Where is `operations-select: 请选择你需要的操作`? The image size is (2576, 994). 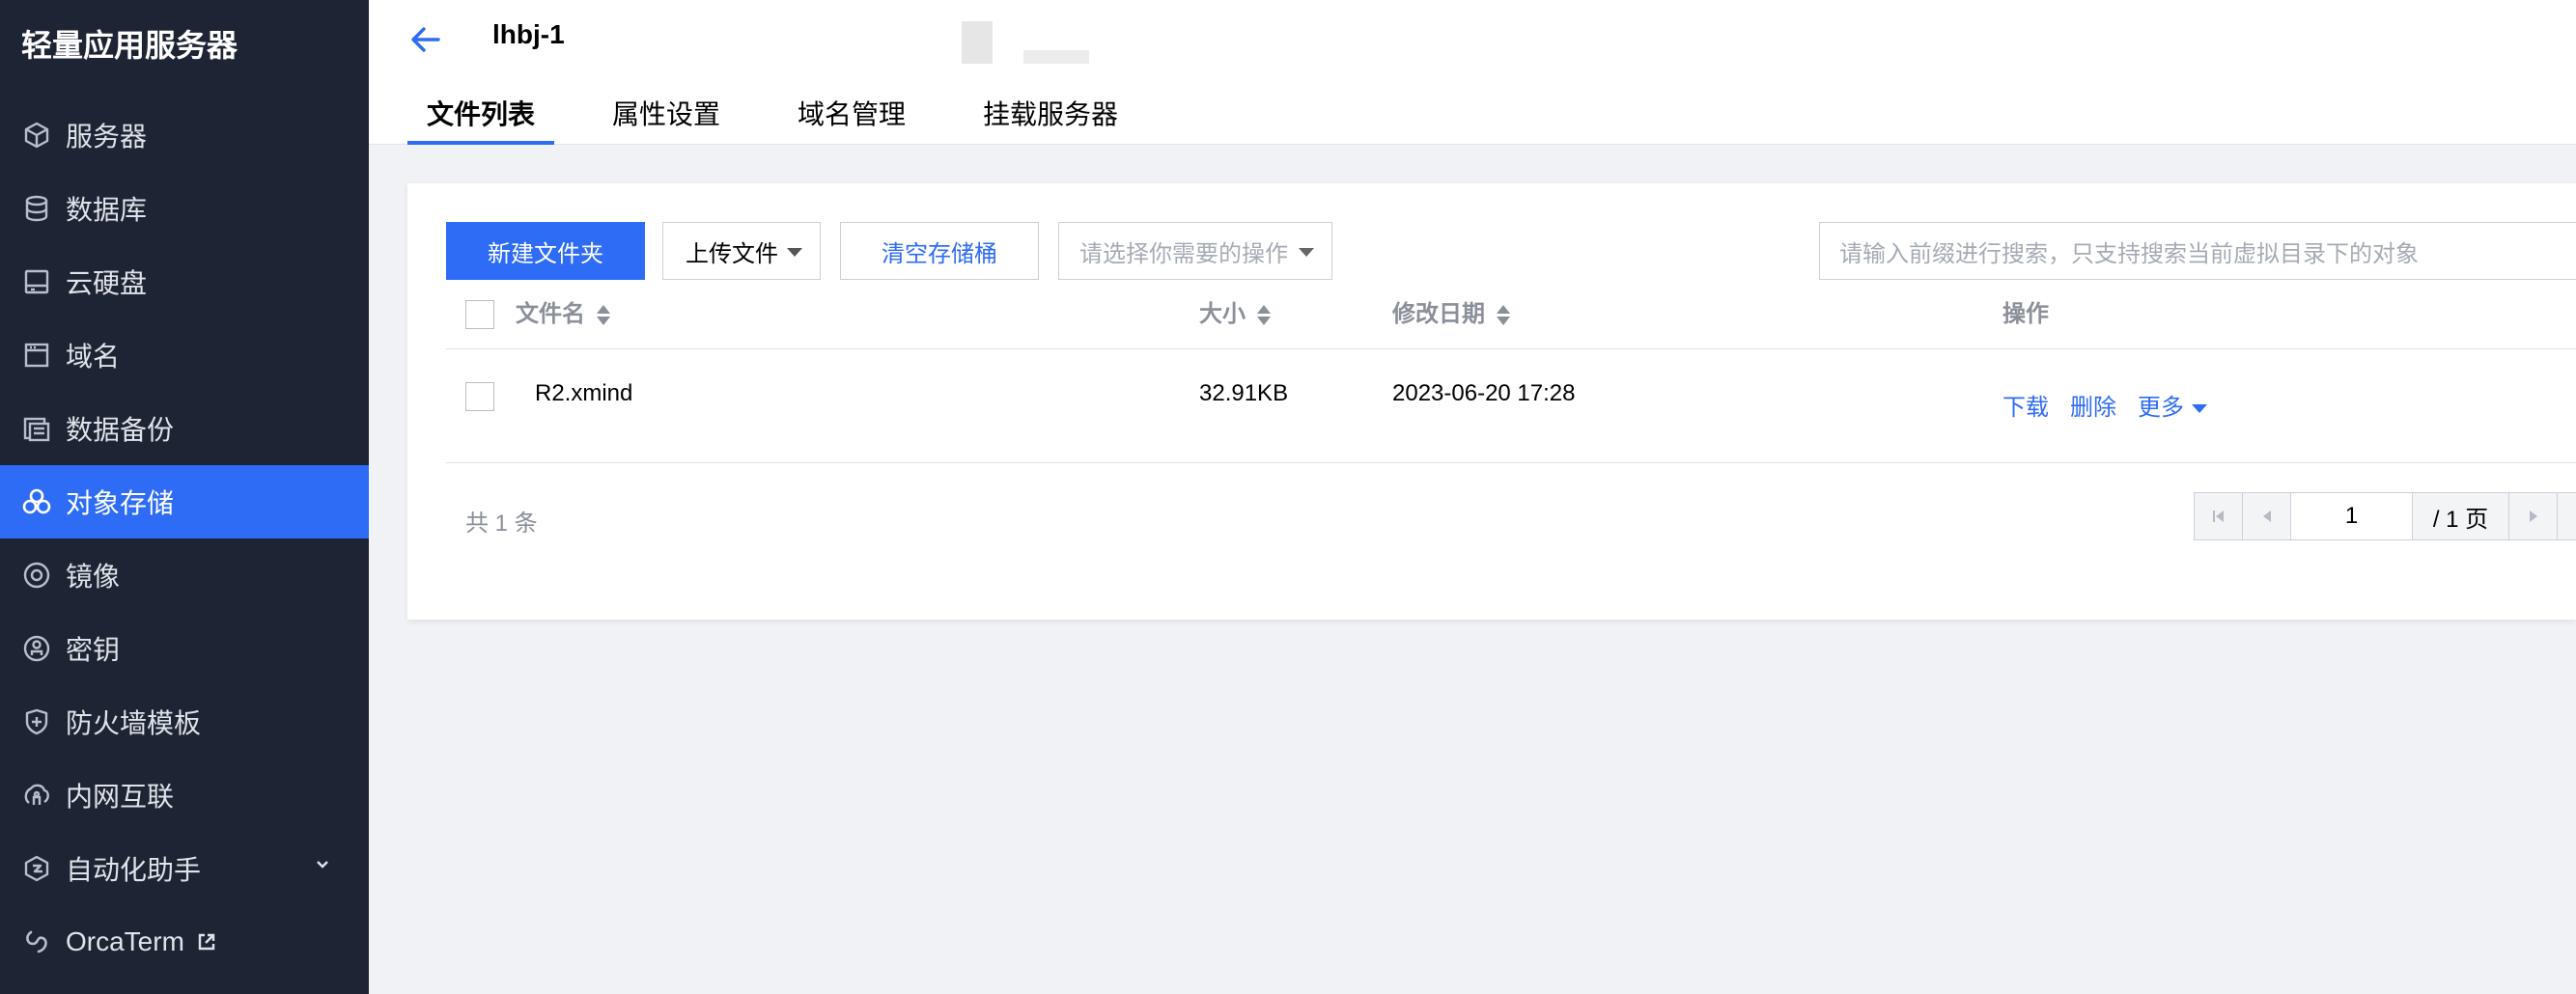 operations-select: 请选择你需要的操作 is located at coordinates (1195, 251).